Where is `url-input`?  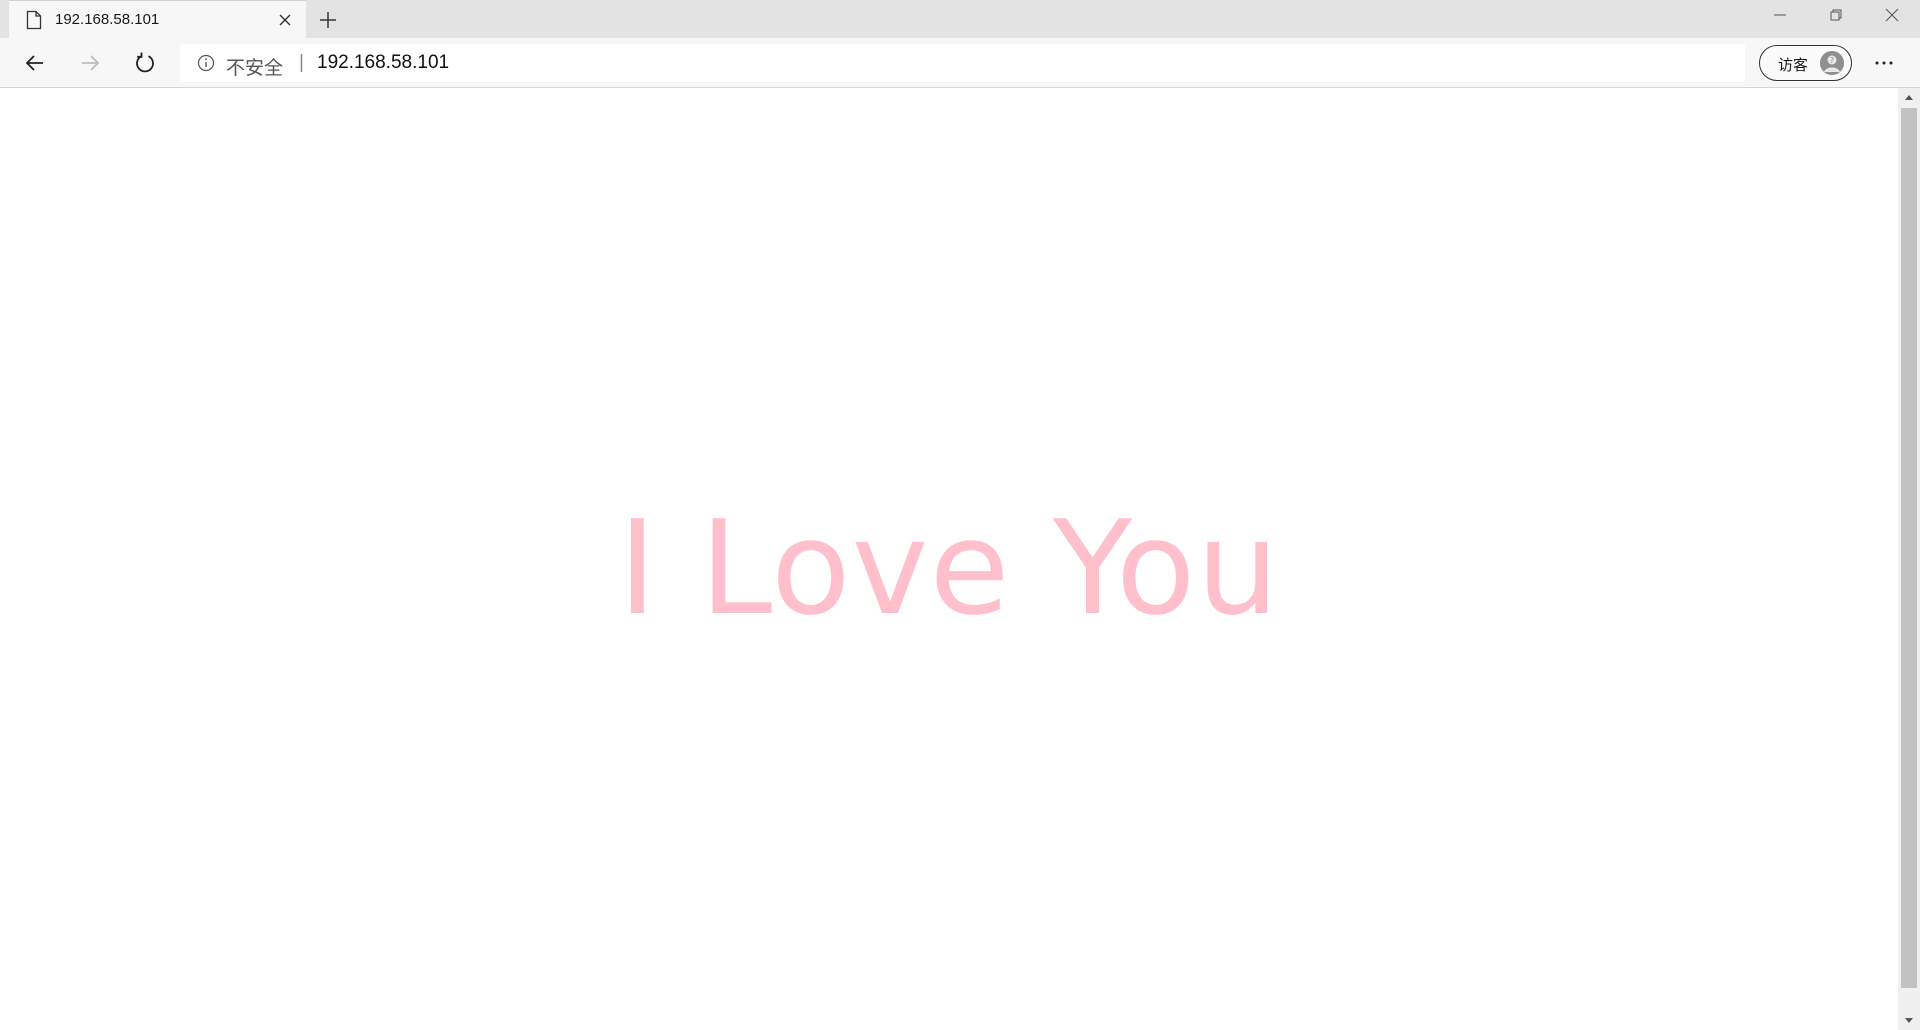 url-input is located at coordinates (1017, 63).